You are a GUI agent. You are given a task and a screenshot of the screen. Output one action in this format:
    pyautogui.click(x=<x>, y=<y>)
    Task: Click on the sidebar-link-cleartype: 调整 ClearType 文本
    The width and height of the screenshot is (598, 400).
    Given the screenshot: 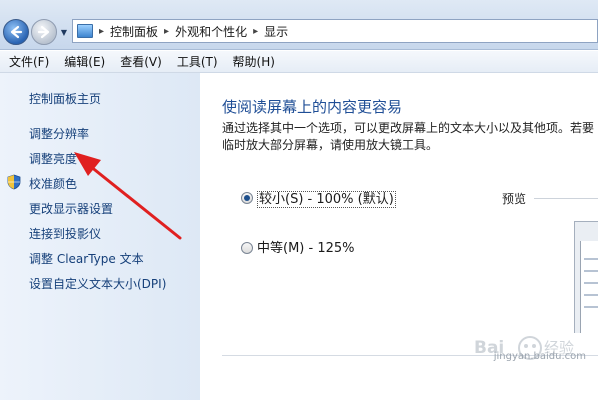 What is the action you would take?
    pyautogui.click(x=86, y=258)
    